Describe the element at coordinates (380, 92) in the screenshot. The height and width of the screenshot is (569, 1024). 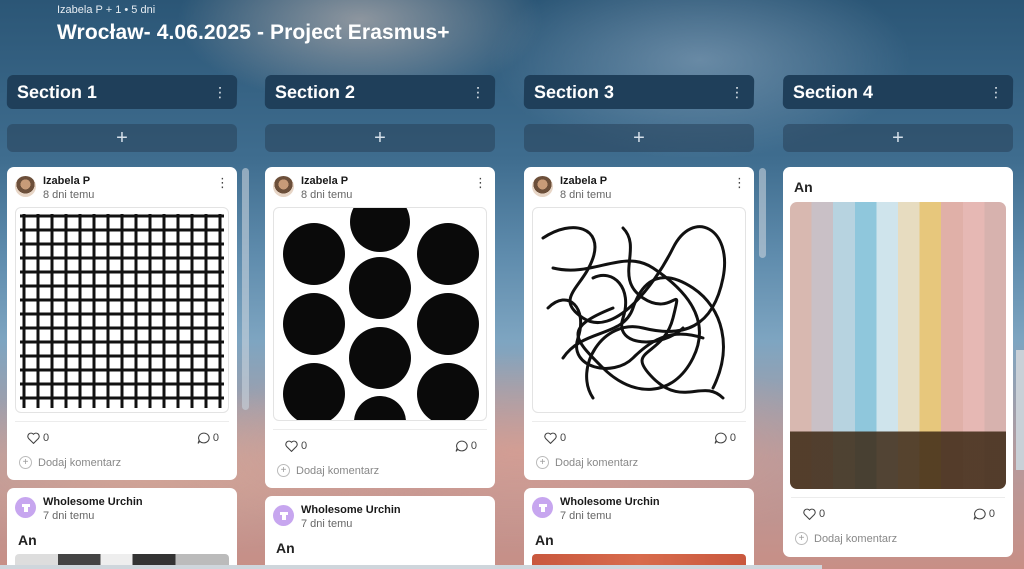
I see `section-header-2: Section 2 ⋮` at that location.